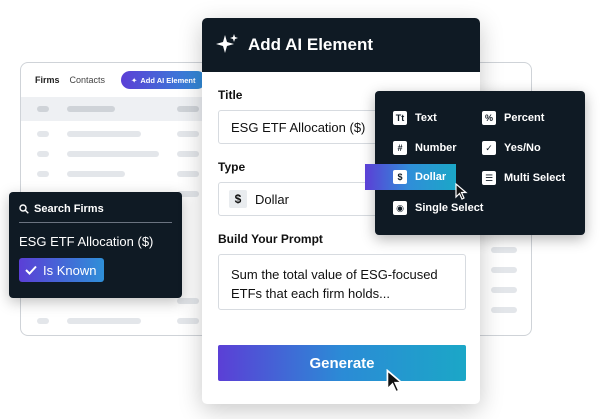 This screenshot has height=419, width=600. I want to click on radio-icon: ◉, so click(400, 208).